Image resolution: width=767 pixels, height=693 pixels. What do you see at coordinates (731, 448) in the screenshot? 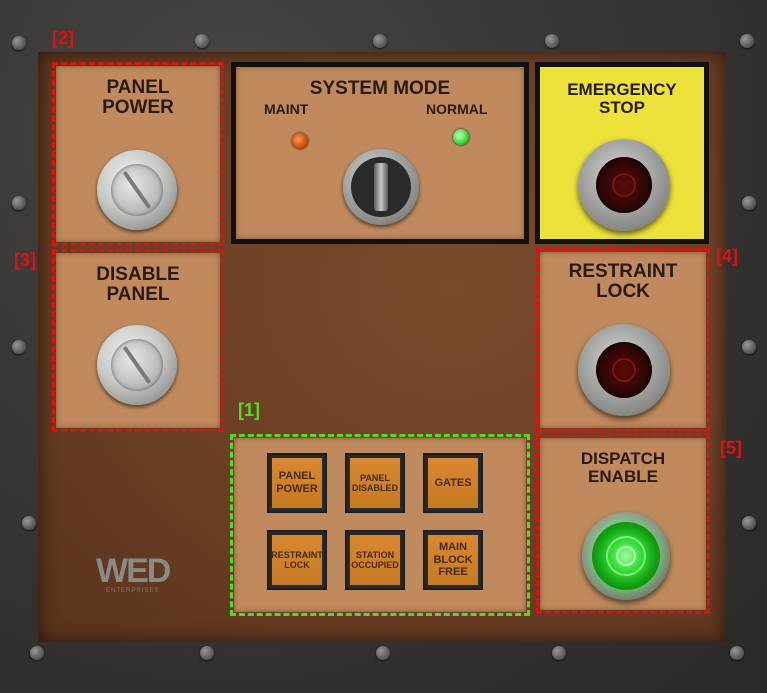
I see `annotation-tag-5: [5]` at bounding box center [731, 448].